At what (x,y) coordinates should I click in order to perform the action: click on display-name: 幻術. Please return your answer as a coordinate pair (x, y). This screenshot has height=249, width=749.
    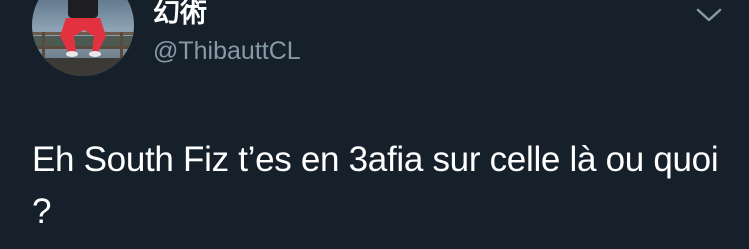
    Looking at the image, I should click on (180, 15).